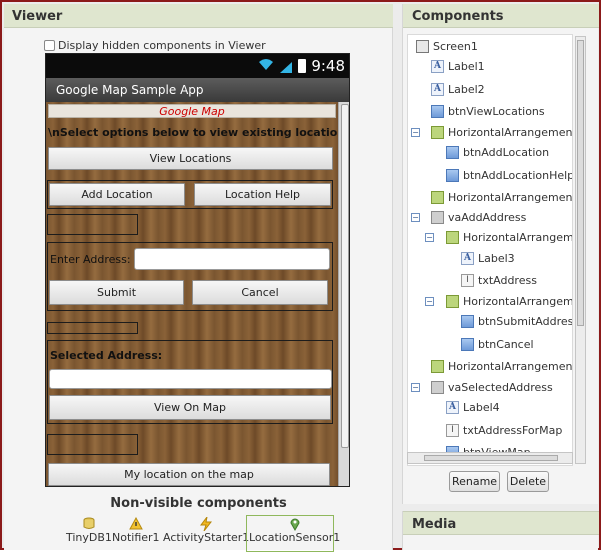 The image size is (601, 552). I want to click on tree-node-label: btnAddLocation, so click(506, 152).